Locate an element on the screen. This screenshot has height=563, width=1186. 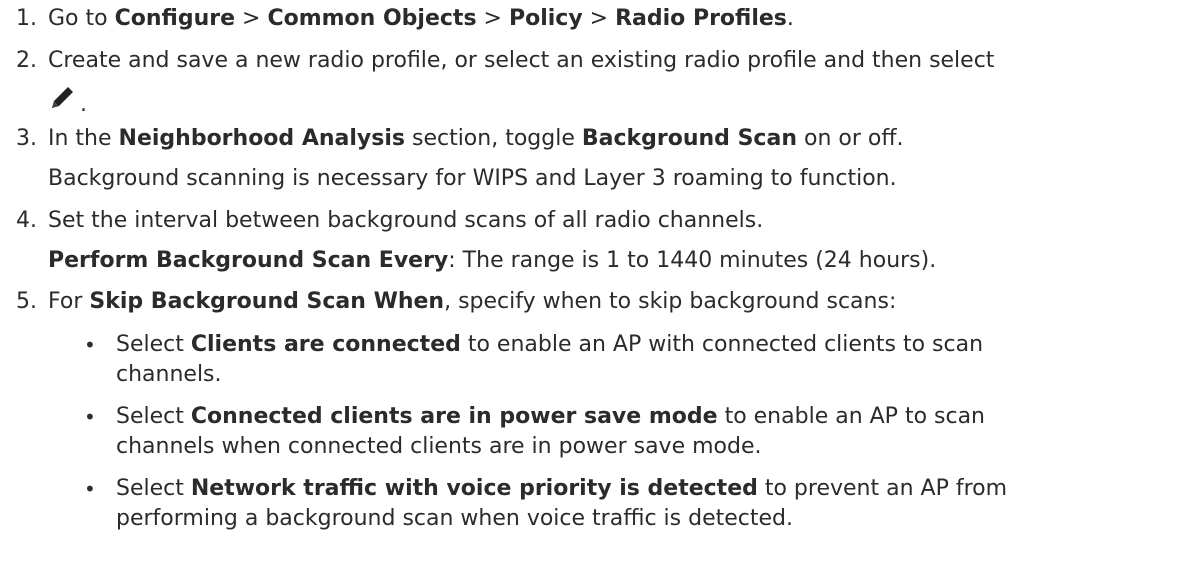
text-run: section, toggle is located at coordinates (493, 138).